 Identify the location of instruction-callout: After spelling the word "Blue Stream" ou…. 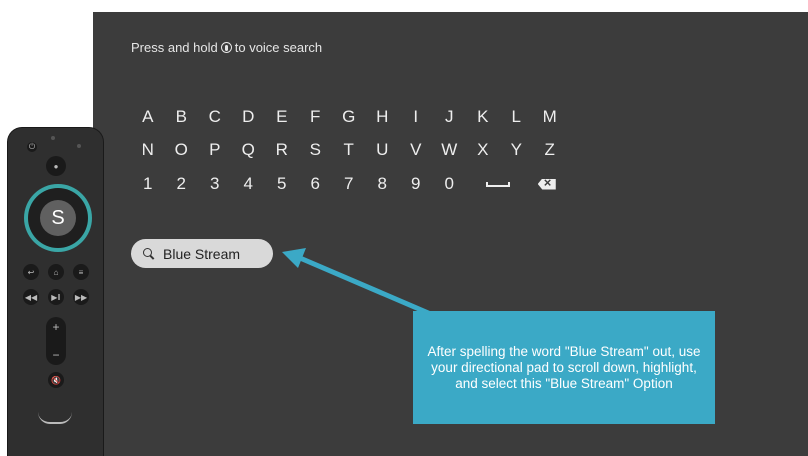
(564, 367).